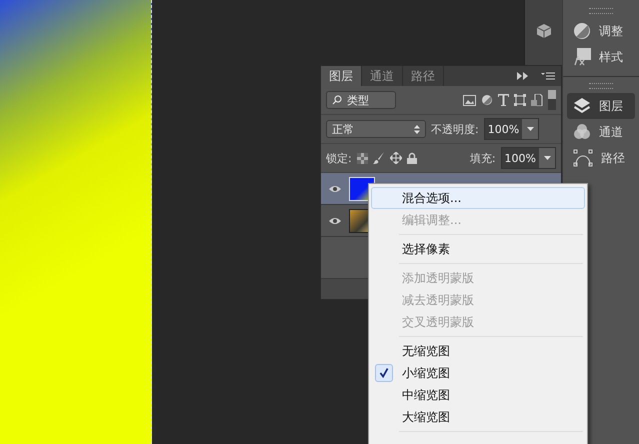  I want to click on dock-item: 图层, so click(601, 106).